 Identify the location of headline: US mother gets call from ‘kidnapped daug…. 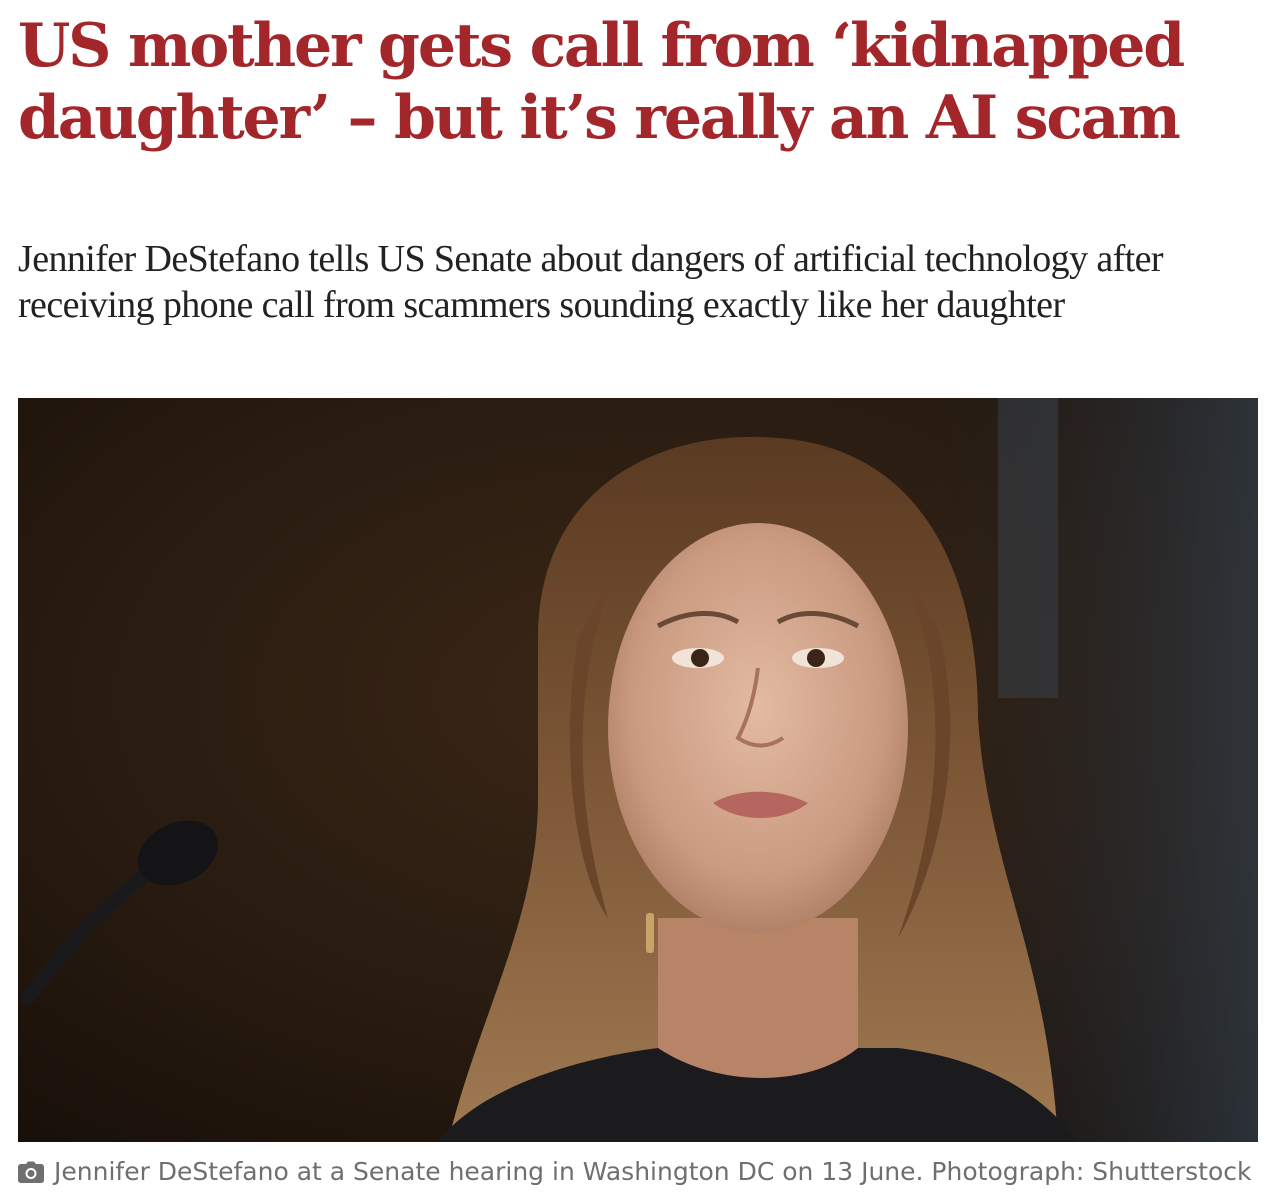
(601, 82).